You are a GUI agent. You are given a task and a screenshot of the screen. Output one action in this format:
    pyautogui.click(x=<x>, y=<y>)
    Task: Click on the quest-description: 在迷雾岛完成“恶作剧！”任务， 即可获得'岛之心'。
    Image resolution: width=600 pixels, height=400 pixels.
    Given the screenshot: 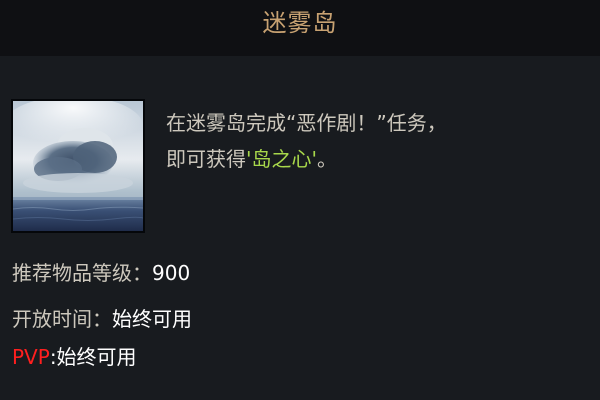 What is the action you would take?
    pyautogui.click(x=371, y=141)
    